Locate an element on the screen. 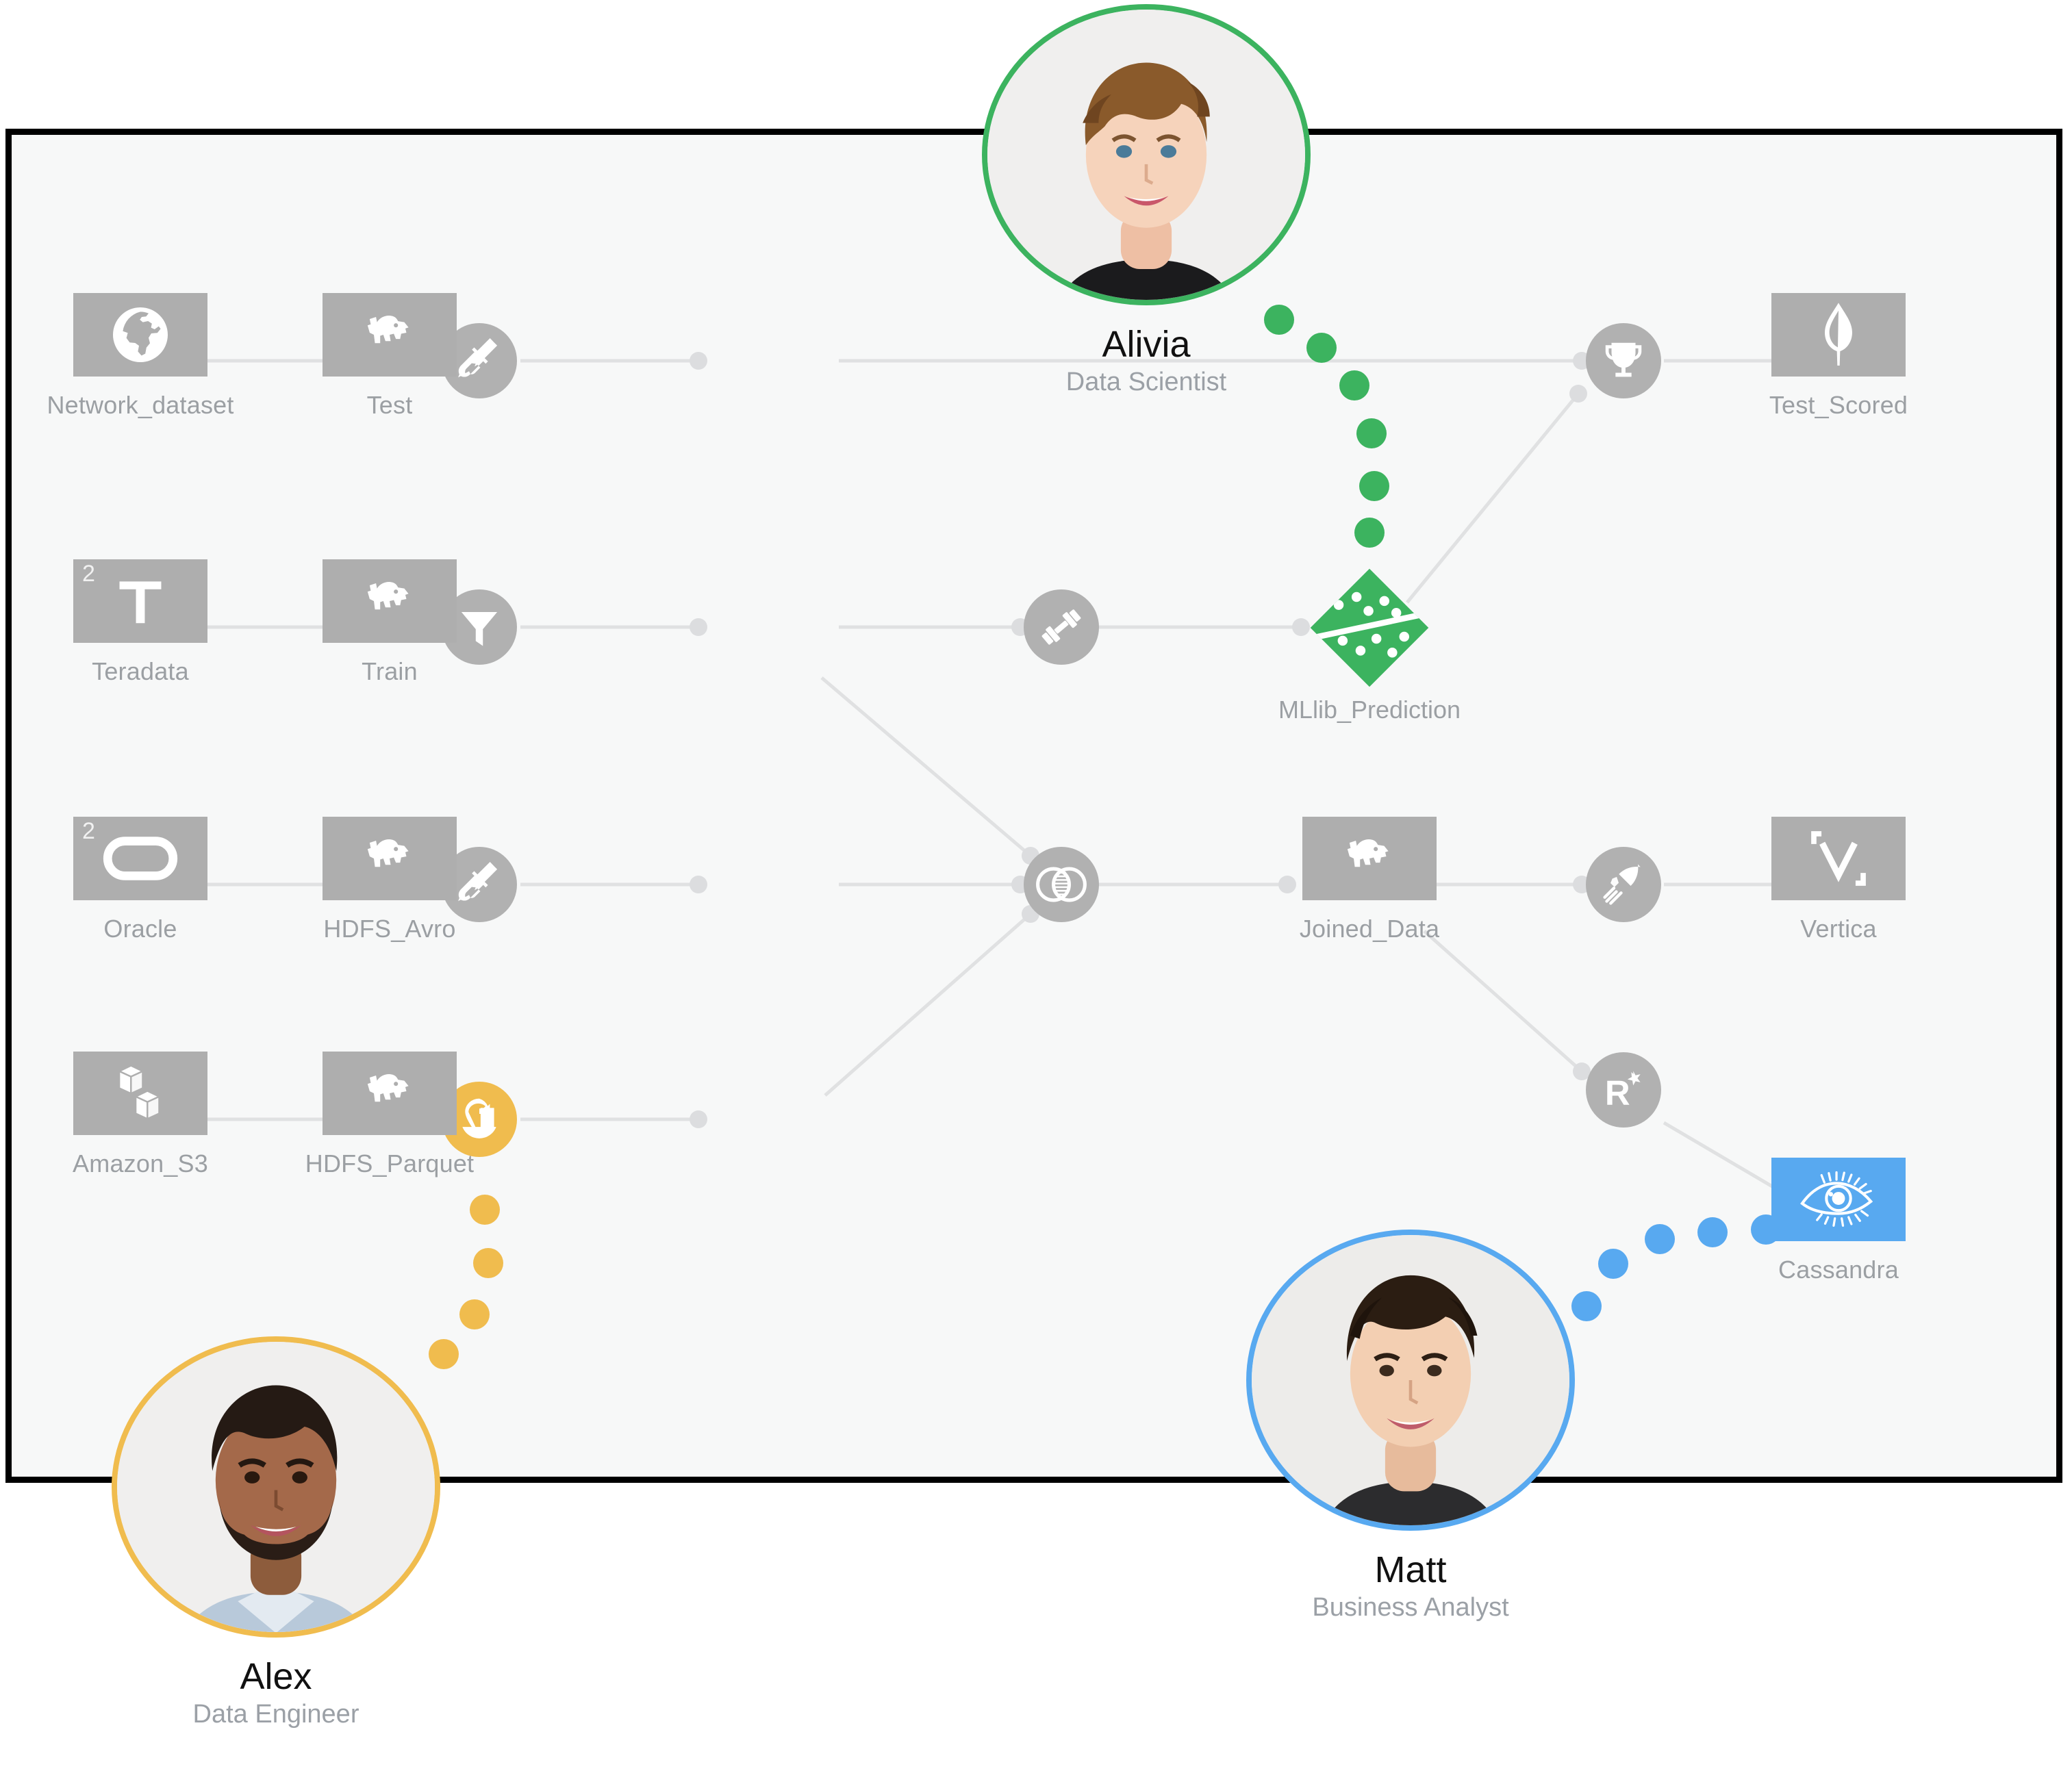 Image resolution: width=2072 pixels, height=1782 pixels. person-name: Alivia is located at coordinates (1146, 345).